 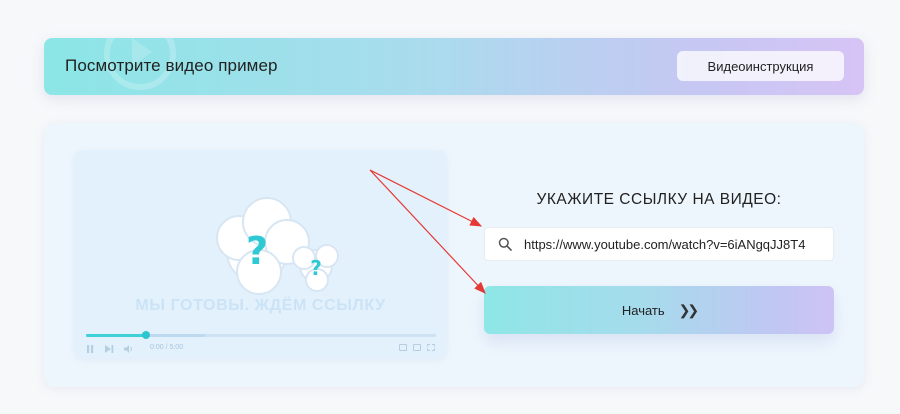 I want to click on start-button: Начать ❯❯, so click(x=659, y=310).